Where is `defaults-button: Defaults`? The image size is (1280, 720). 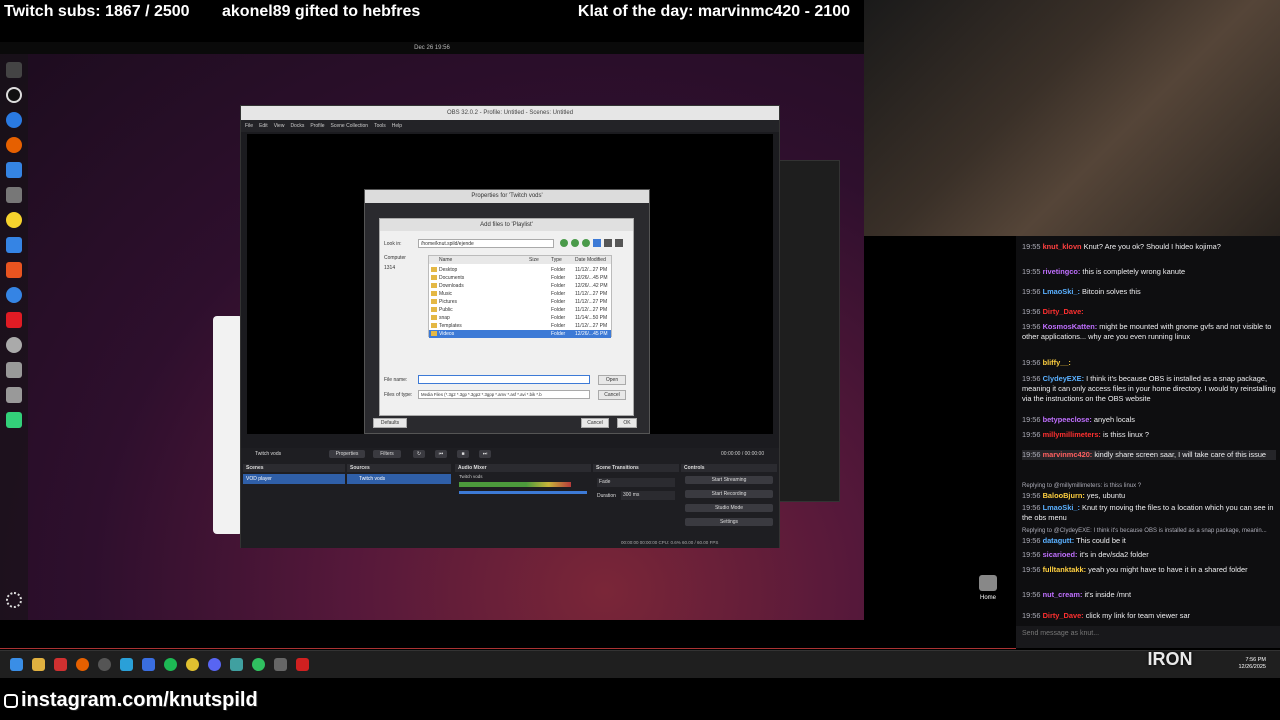
defaults-button: Defaults is located at coordinates (390, 423).